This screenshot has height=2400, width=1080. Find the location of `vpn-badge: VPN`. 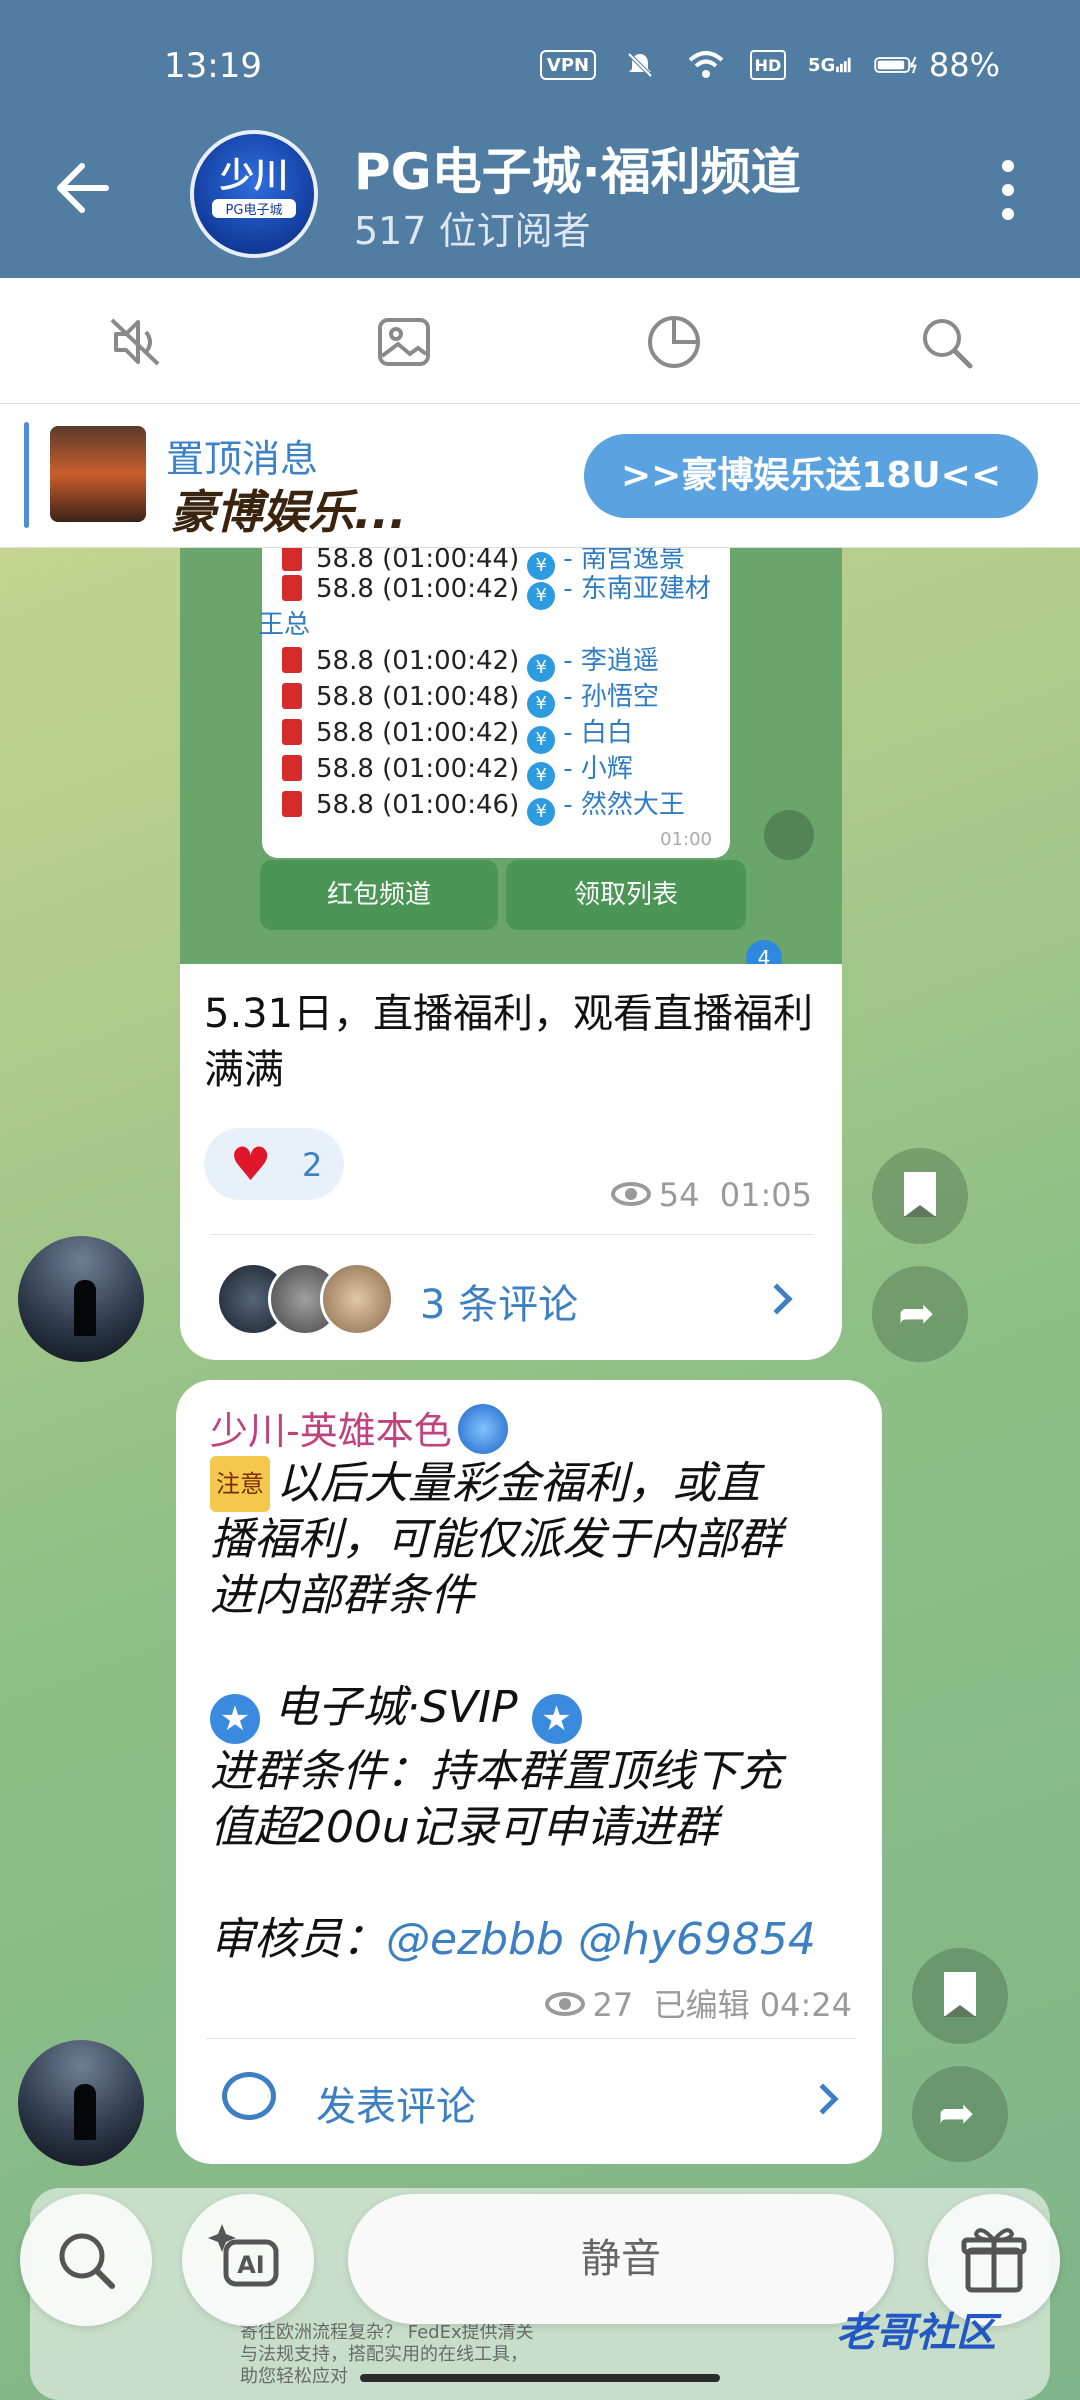

vpn-badge: VPN is located at coordinates (568, 65).